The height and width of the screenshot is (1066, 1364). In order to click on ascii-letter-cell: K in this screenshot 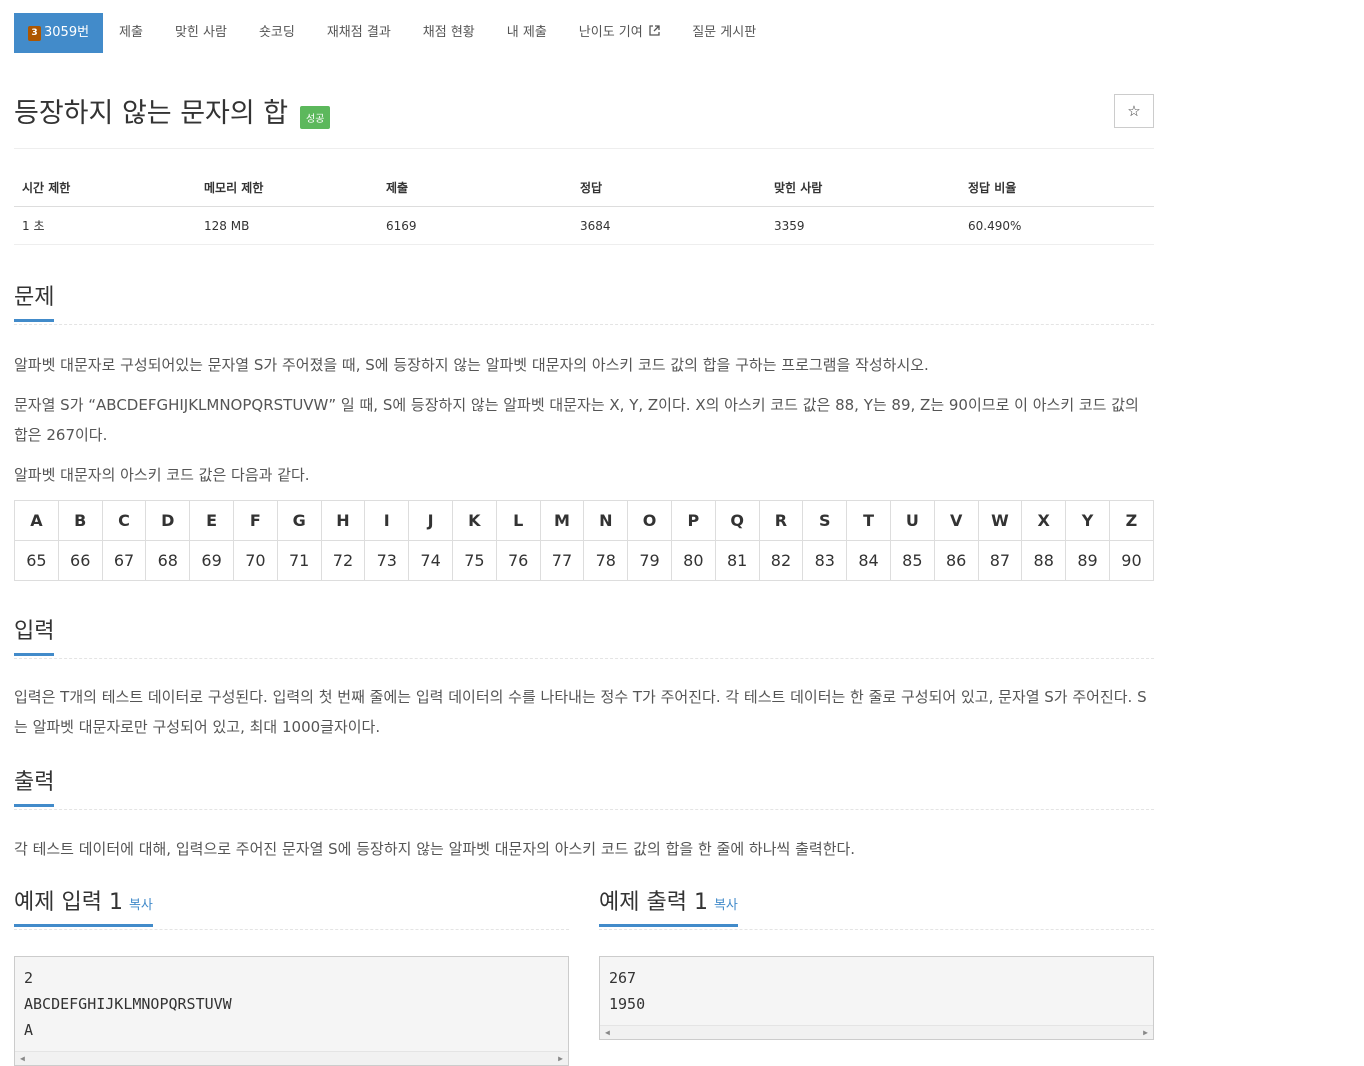, I will do `click(474, 520)`.